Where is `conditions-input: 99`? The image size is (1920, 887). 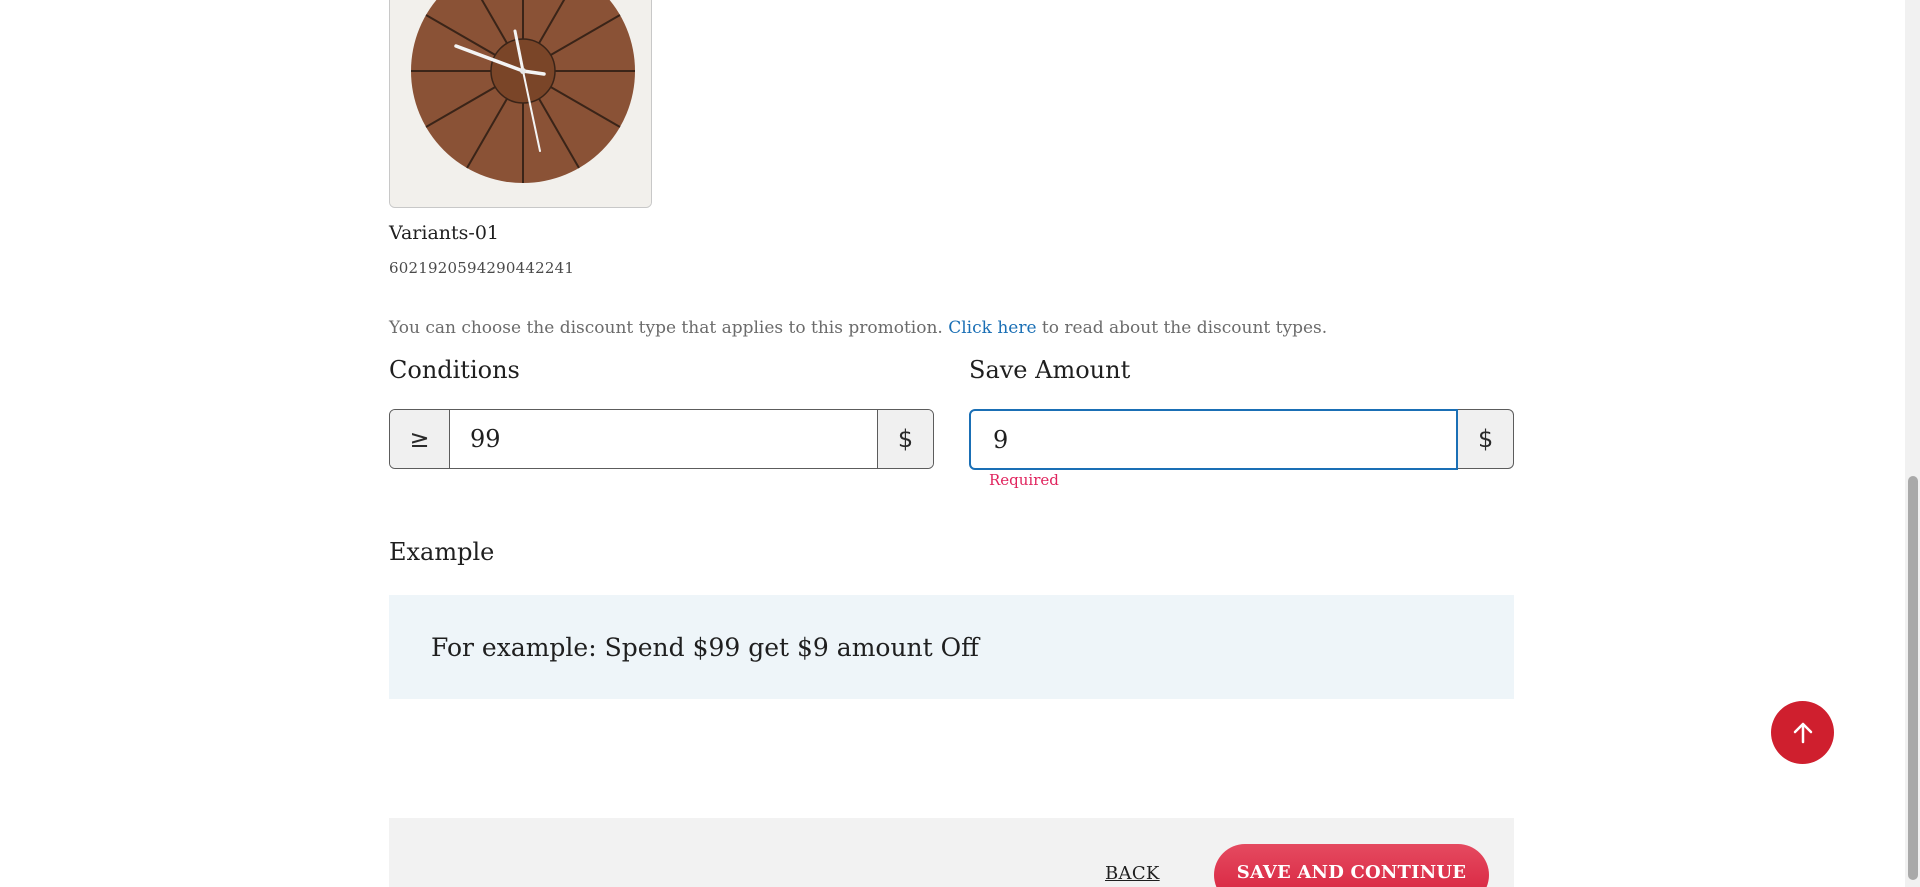 conditions-input: 99 is located at coordinates (663, 439).